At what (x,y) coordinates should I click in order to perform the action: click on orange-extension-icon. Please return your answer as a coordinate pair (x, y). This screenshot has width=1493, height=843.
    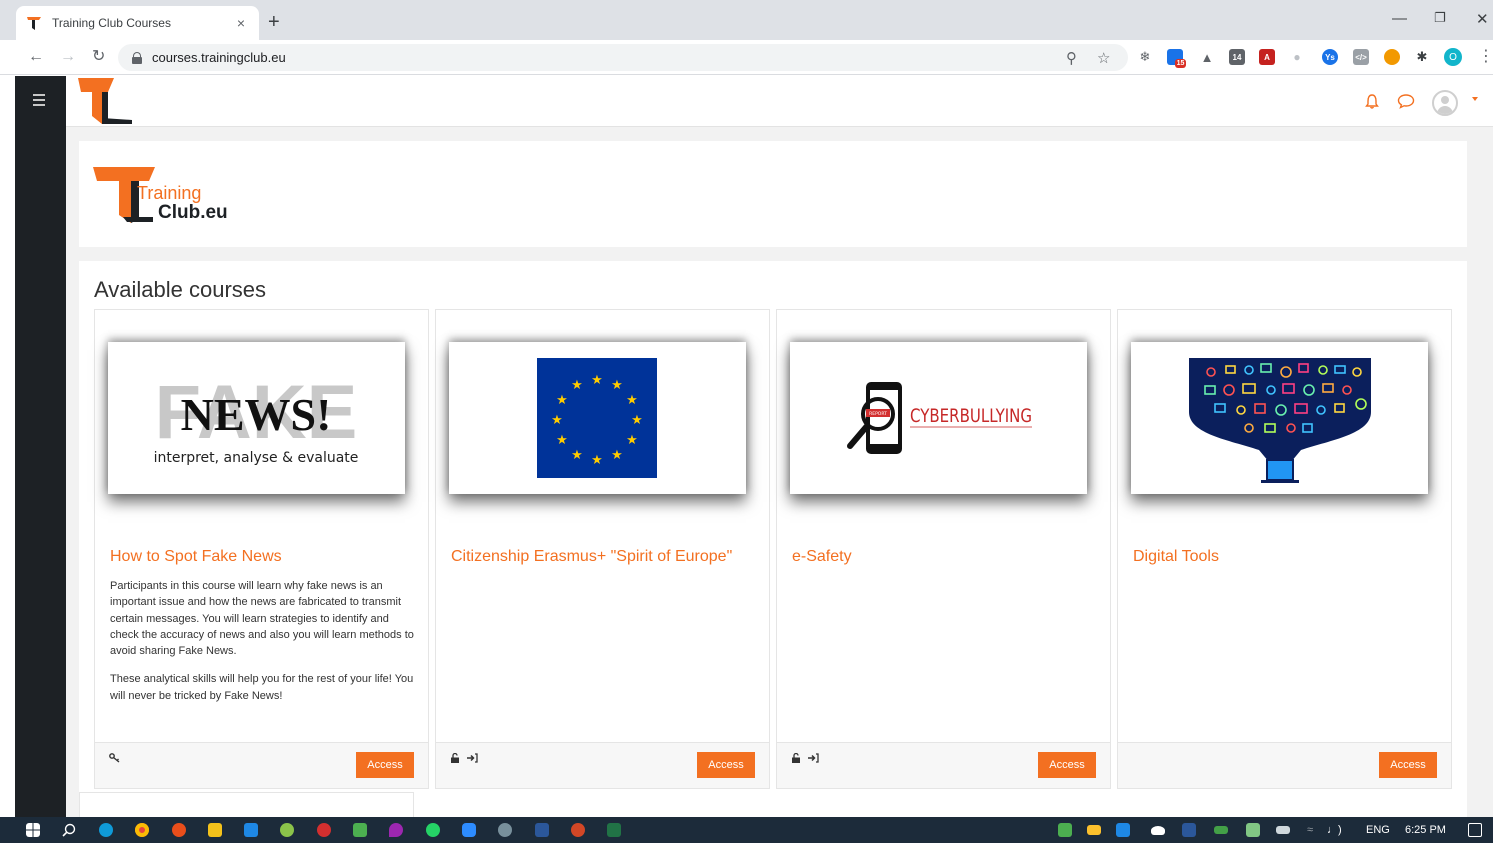
    Looking at the image, I should click on (1392, 57).